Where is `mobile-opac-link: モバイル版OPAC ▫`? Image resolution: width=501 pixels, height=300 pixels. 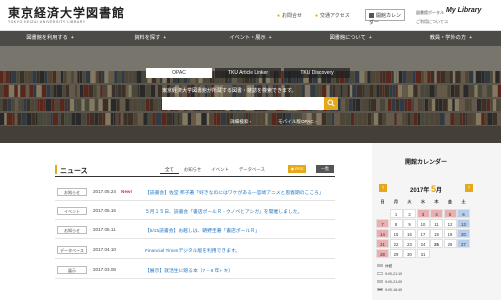
mobile-opac-link: モバイル版OPAC ▫ is located at coordinates (297, 122).